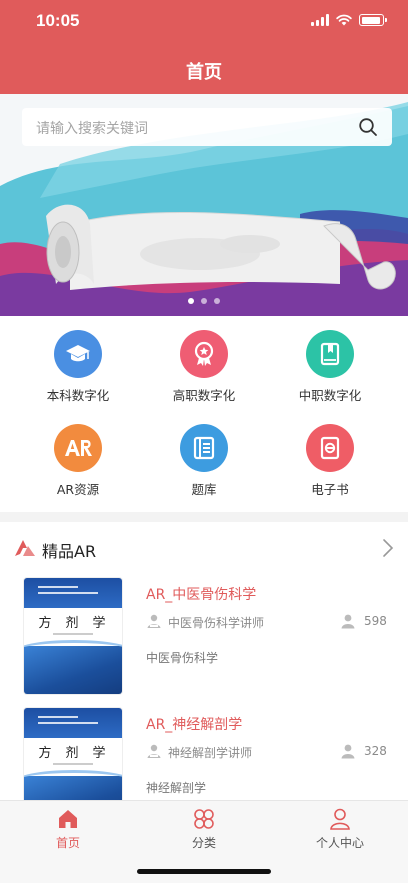 The height and width of the screenshot is (883, 408). What do you see at coordinates (204, 642) in the screenshot?
I see `book-item: 方剂学 AR_中医骨伤科学 中医骨伤科学讲师 598 中医骨伤科学` at bounding box center [204, 642].